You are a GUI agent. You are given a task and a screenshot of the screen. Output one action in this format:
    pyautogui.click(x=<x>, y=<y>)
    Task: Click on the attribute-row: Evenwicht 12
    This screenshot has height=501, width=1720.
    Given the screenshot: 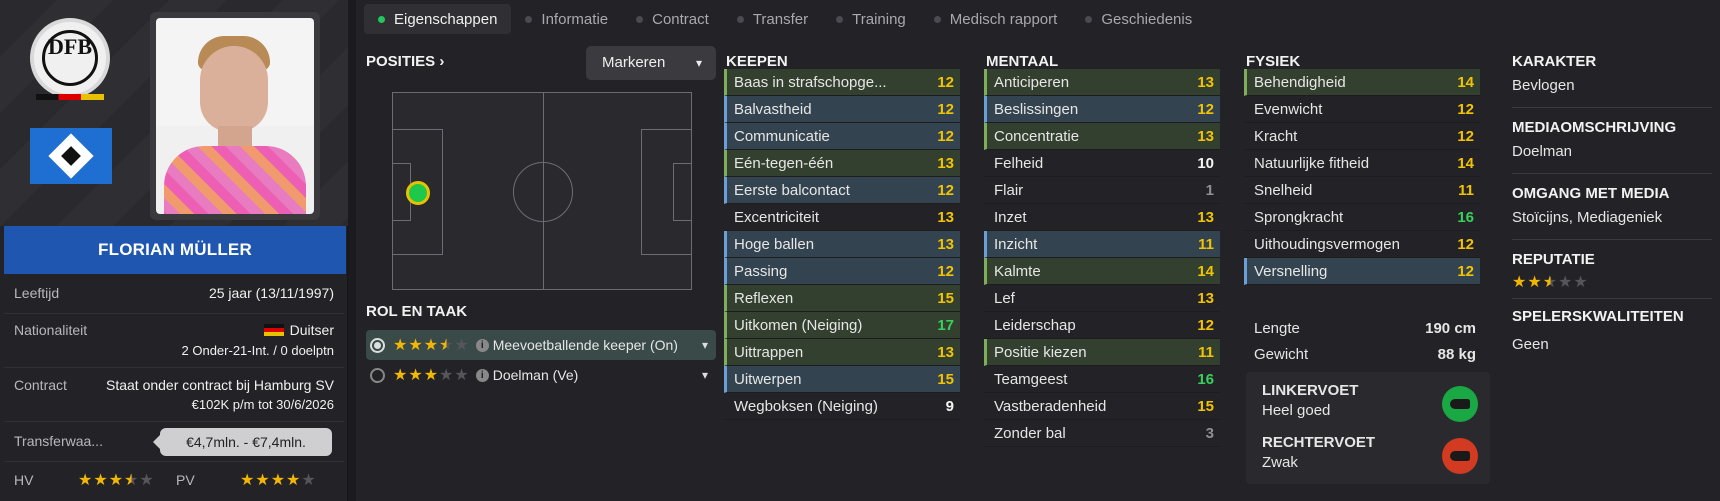 What is the action you would take?
    pyautogui.click(x=1362, y=109)
    